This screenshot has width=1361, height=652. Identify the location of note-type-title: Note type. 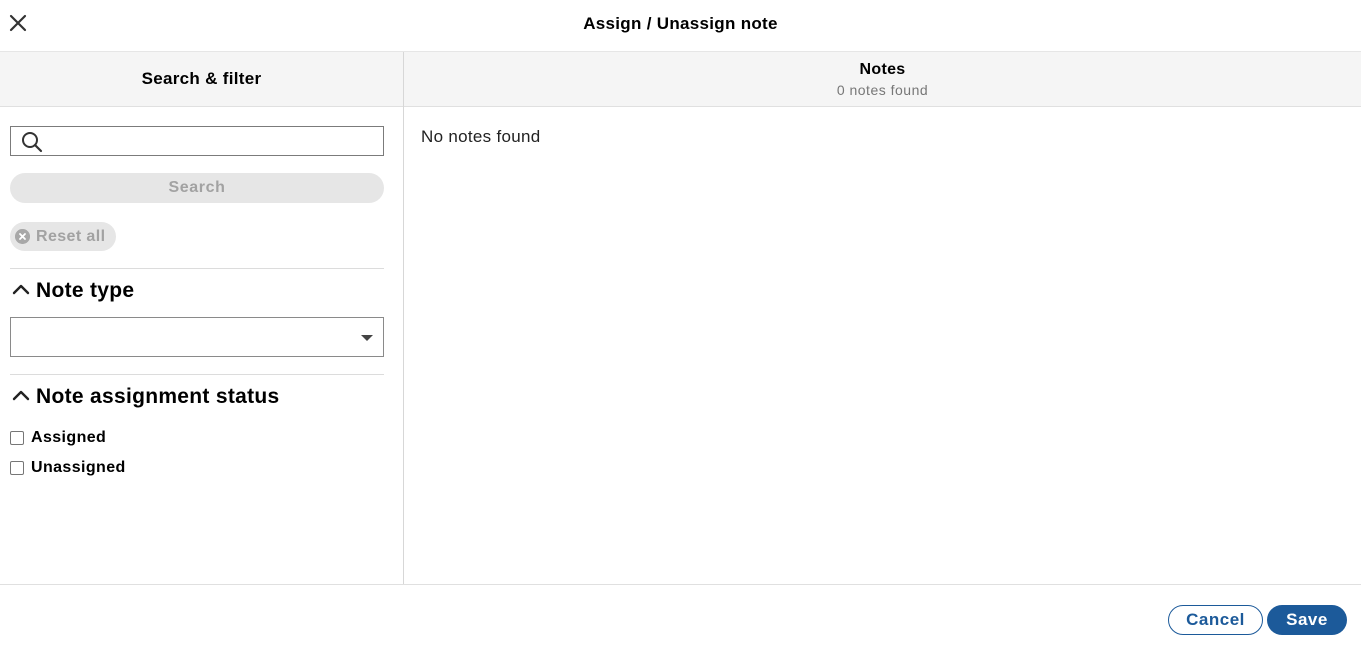
(85, 290).